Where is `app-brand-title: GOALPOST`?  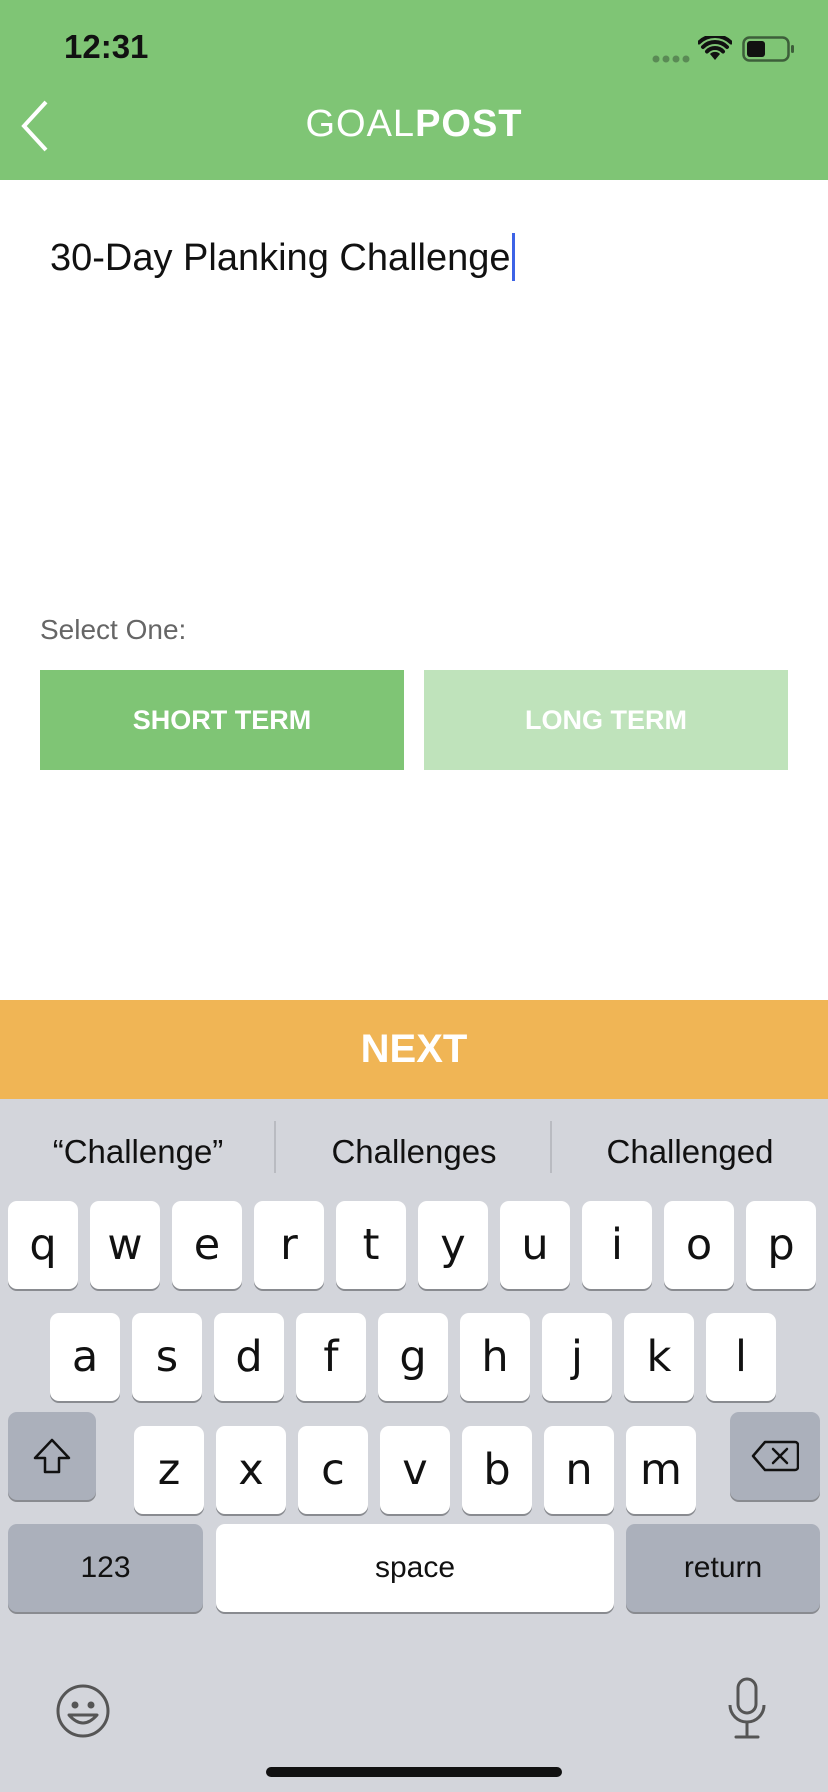 app-brand-title: GOALPOST is located at coordinates (414, 124).